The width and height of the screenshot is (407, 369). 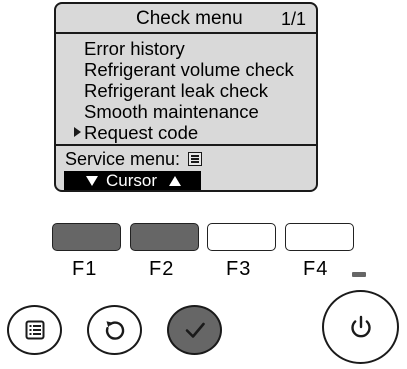 I want to click on arrow-up-icon, so click(x=175, y=181).